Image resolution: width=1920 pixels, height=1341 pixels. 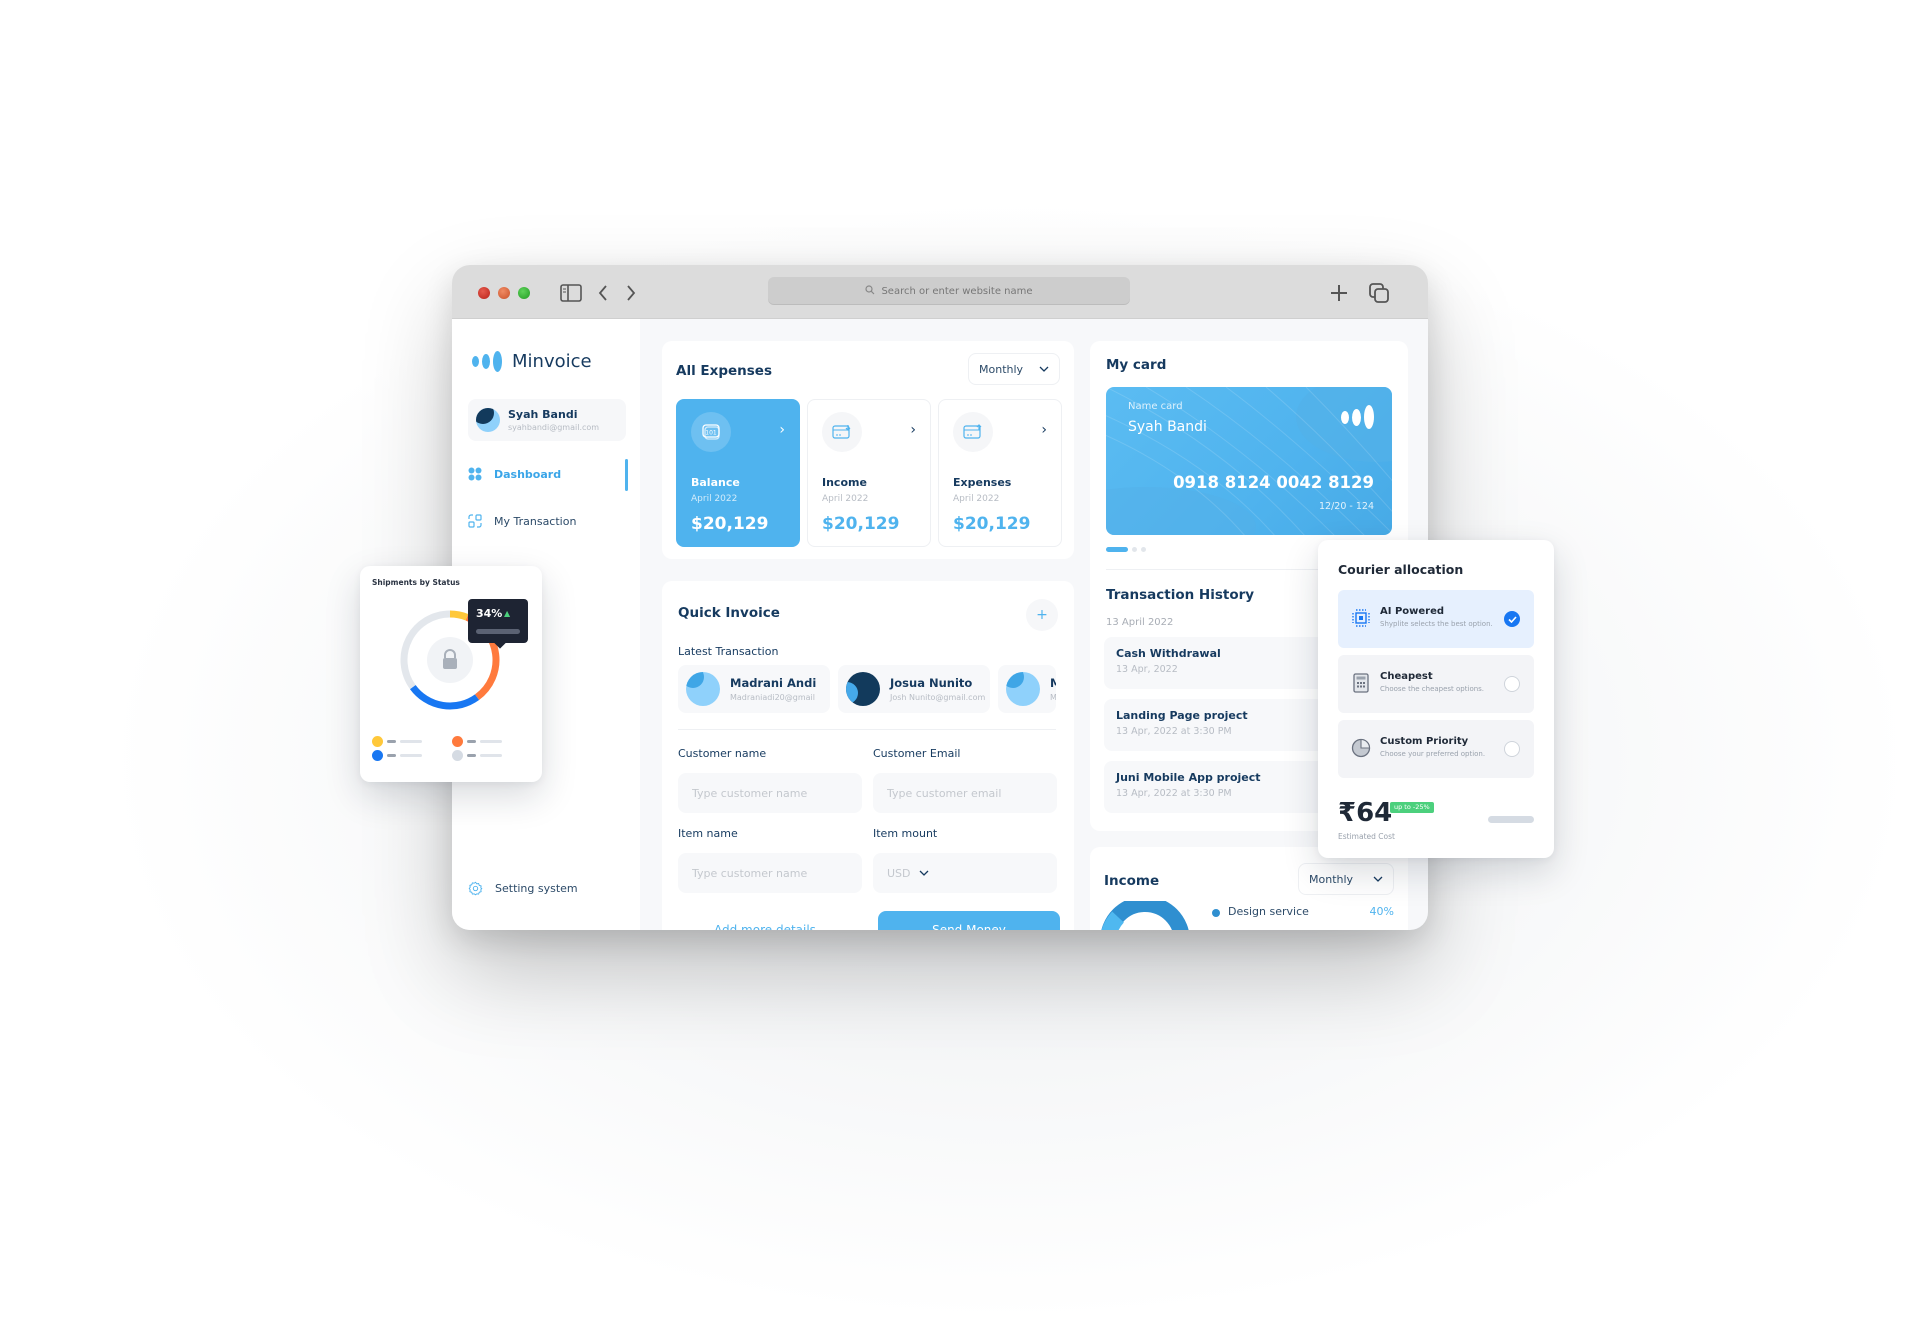 I want to click on currency-value: USD, so click(x=899, y=873).